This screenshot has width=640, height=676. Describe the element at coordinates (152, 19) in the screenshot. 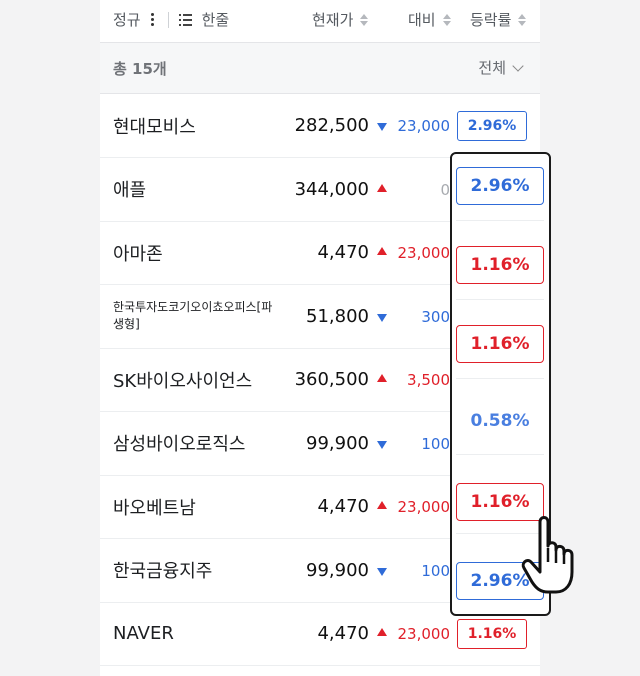

I see `more-vertical-icon` at that location.